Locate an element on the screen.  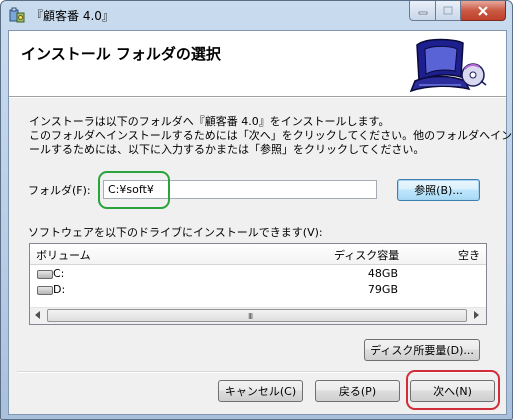
list-item: D: 79GB is located at coordinates (258, 290).